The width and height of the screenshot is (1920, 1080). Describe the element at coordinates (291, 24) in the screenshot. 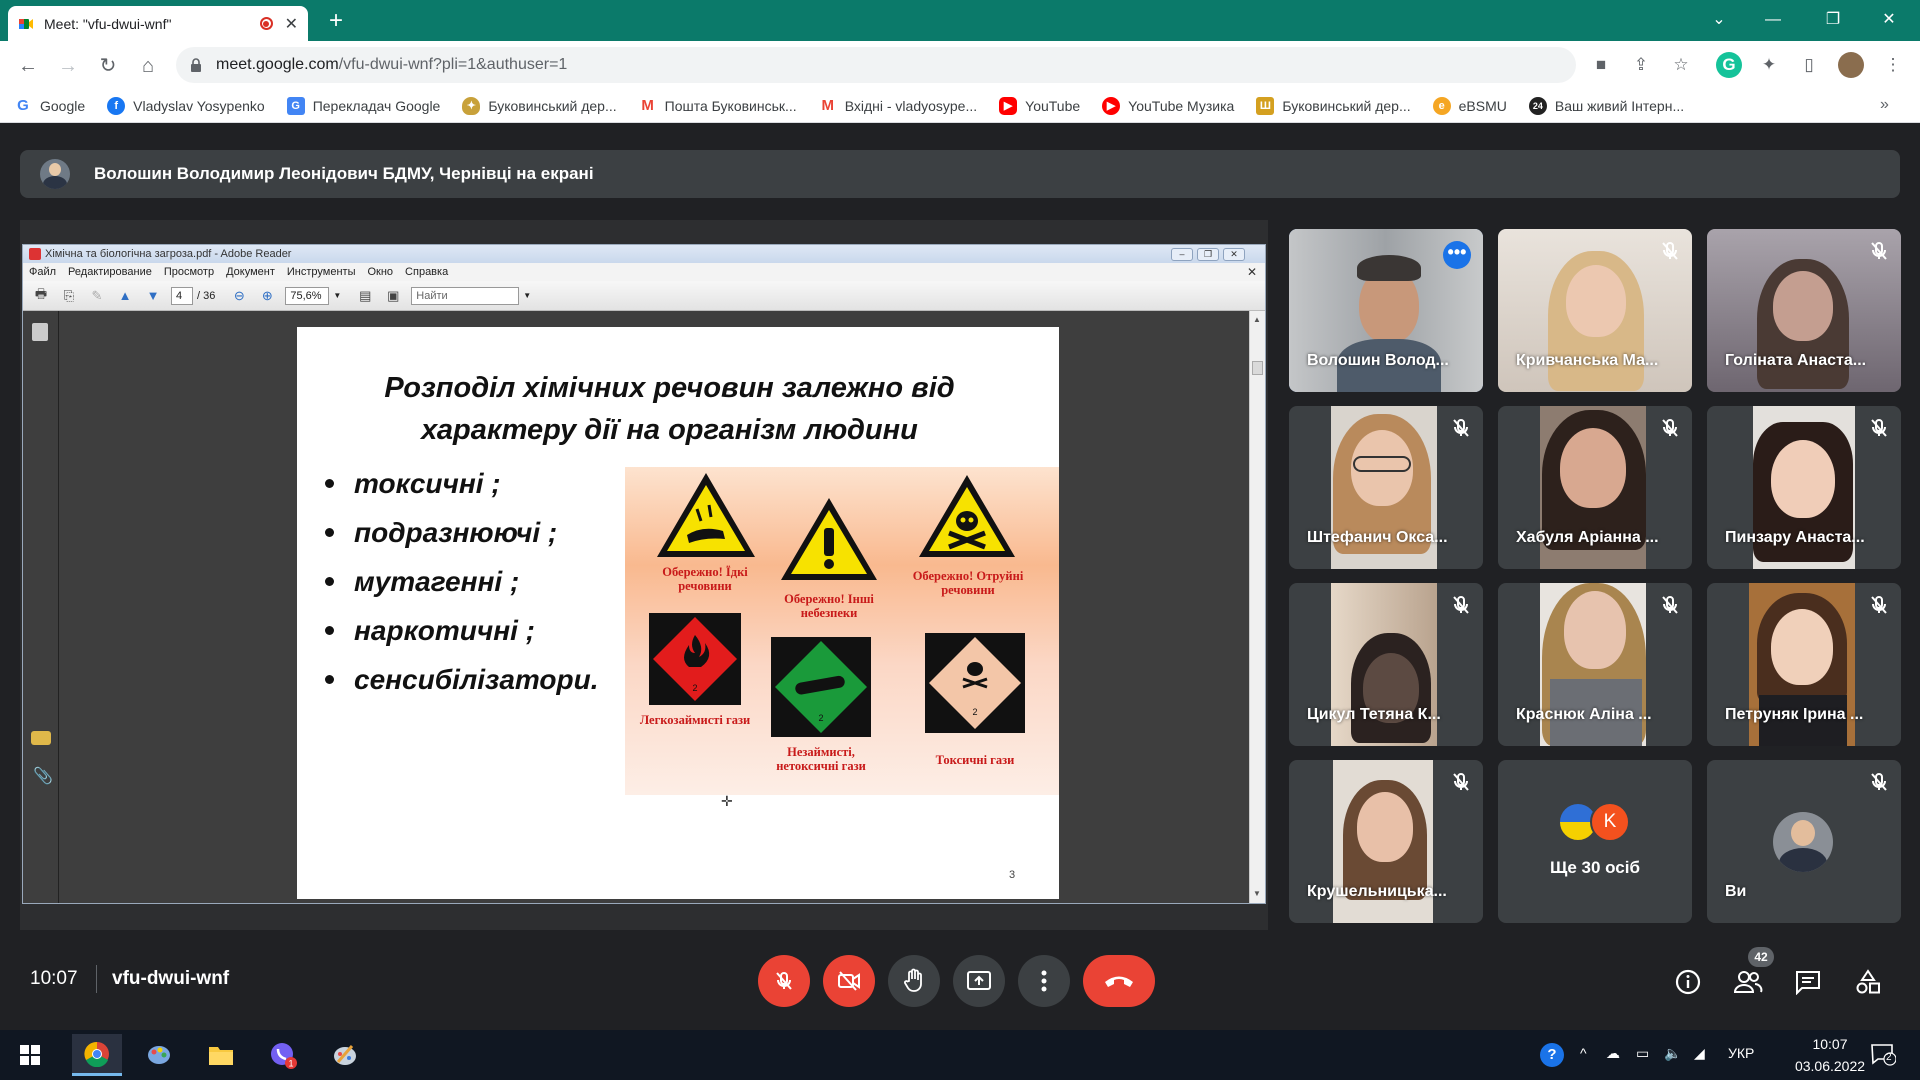

I see `tab-close-icon: ✕` at that location.